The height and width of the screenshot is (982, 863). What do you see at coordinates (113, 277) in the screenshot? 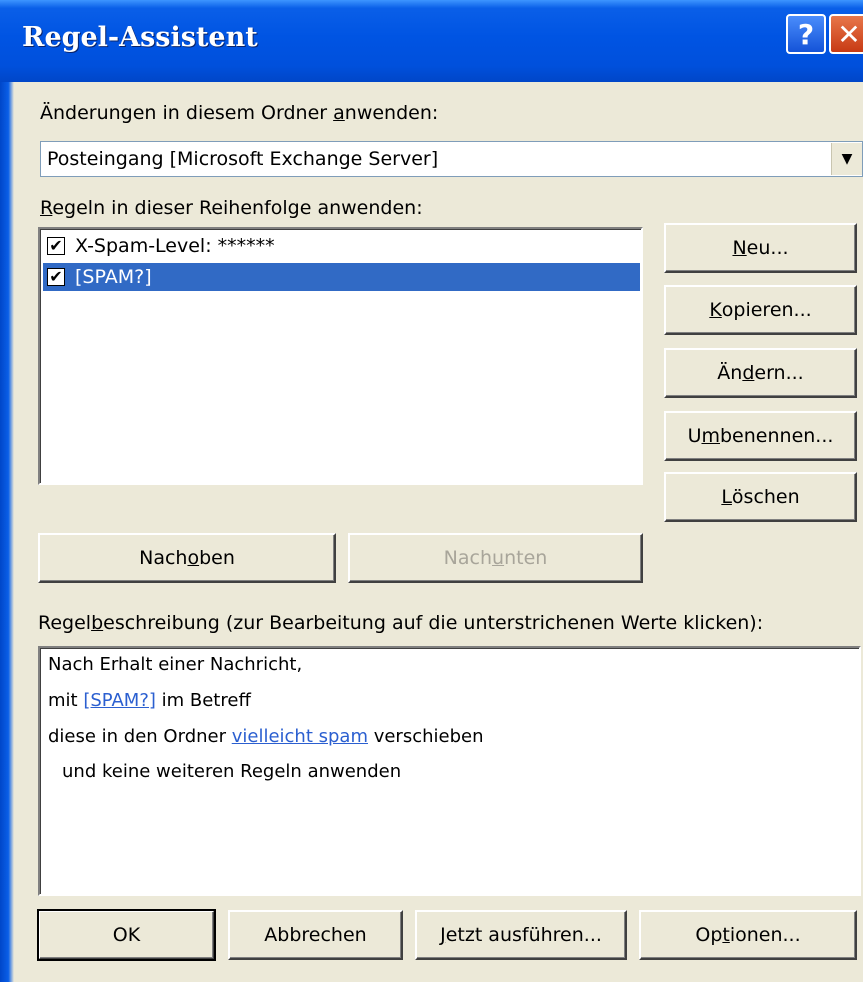
I see `rule-label: [SPAM?]` at bounding box center [113, 277].